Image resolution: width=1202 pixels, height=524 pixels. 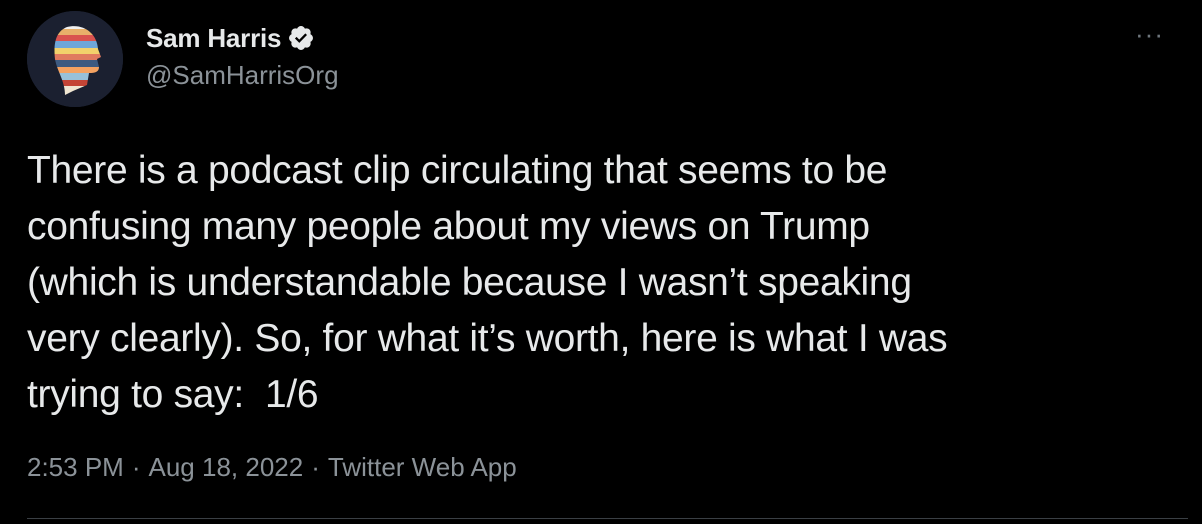 What do you see at coordinates (301, 38) in the screenshot?
I see `verified-badge-icon` at bounding box center [301, 38].